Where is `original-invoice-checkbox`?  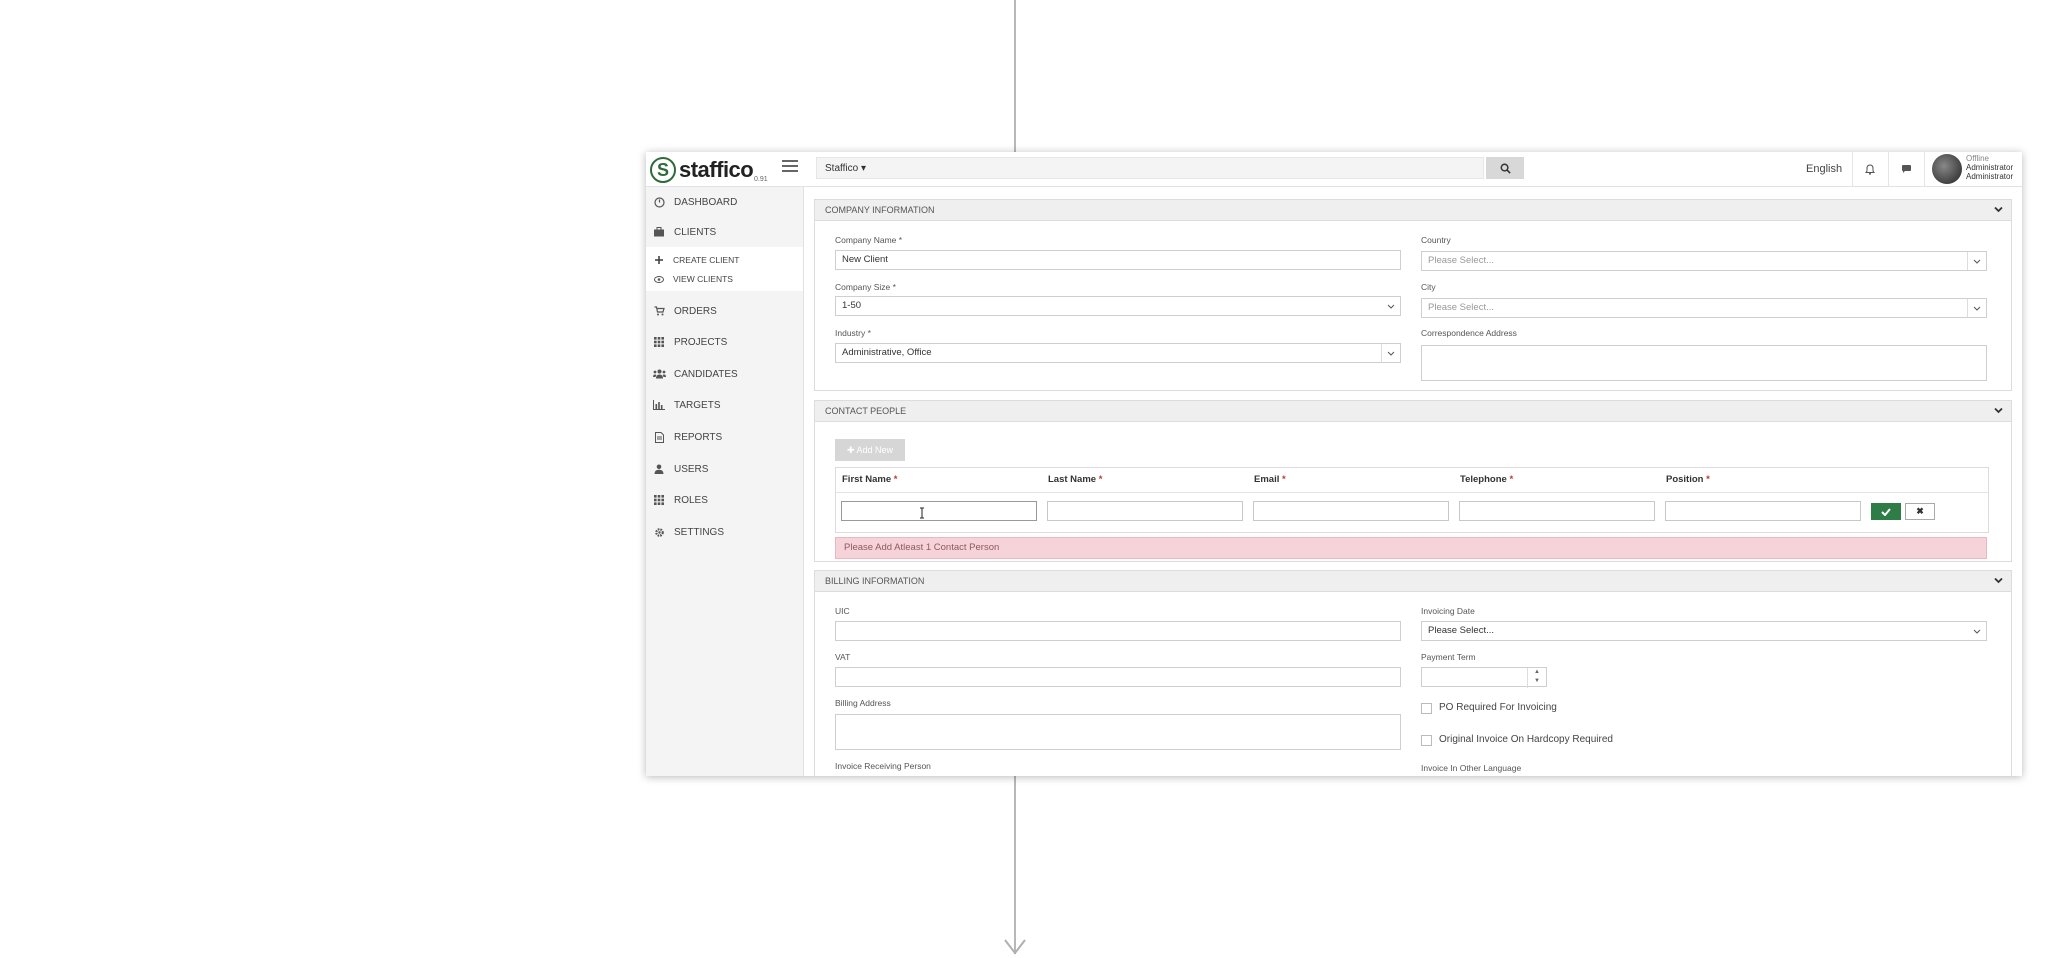 original-invoice-checkbox is located at coordinates (1426, 740).